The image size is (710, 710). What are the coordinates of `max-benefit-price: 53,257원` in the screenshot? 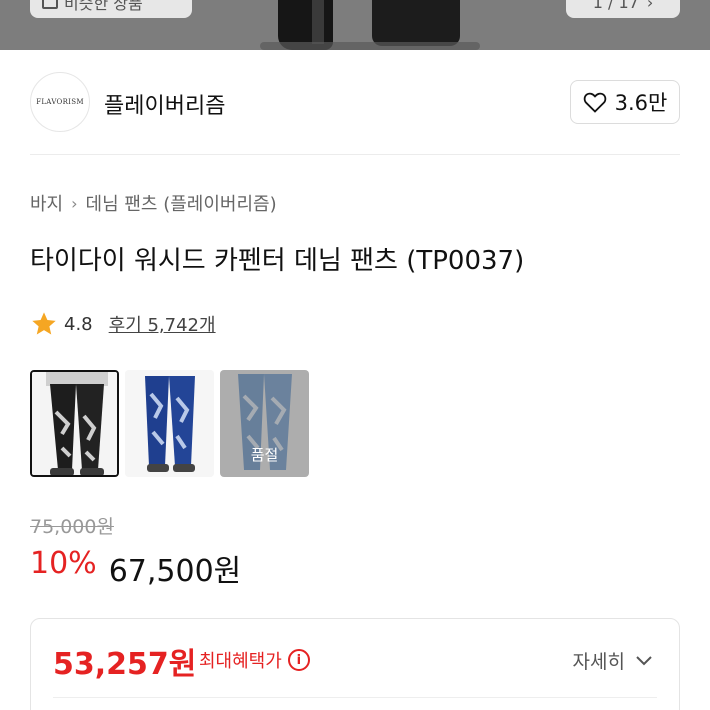 It's located at (125, 664).